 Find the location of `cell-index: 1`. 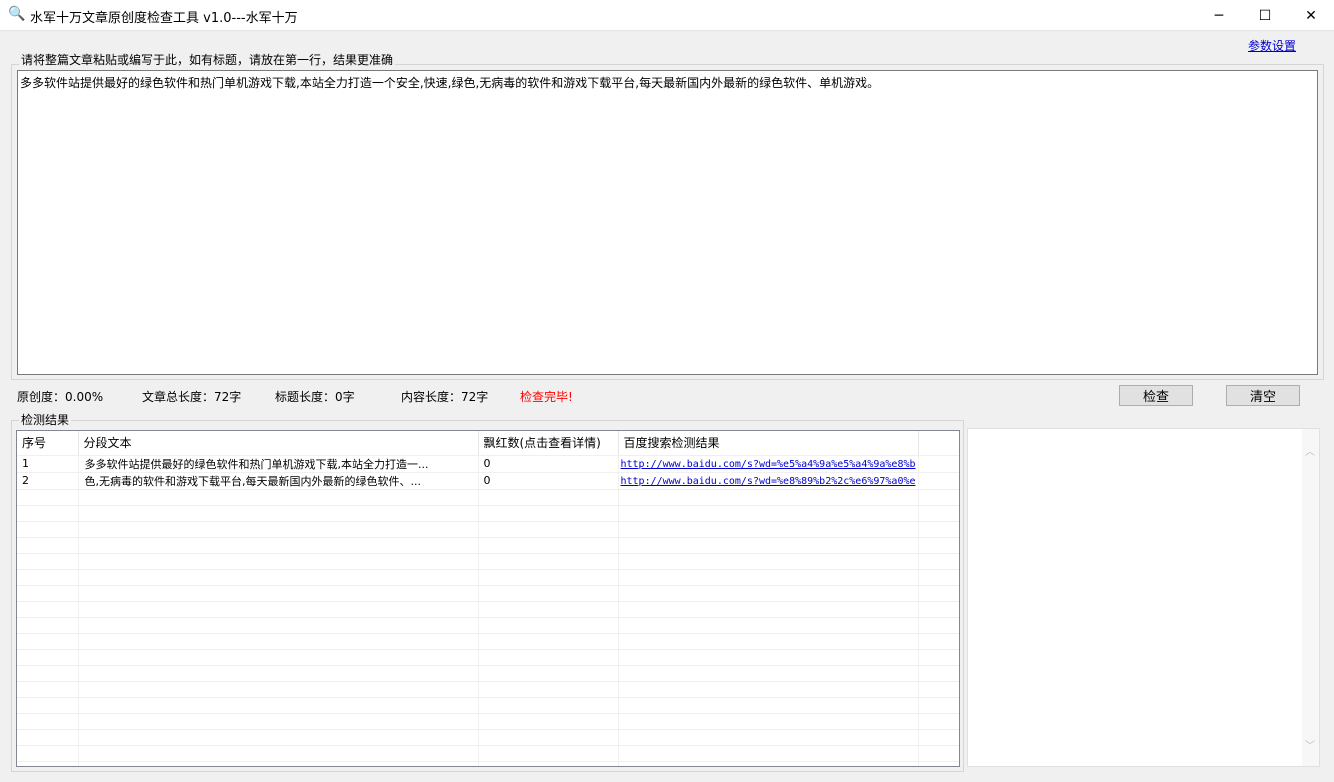

cell-index: 1 is located at coordinates (48, 464).